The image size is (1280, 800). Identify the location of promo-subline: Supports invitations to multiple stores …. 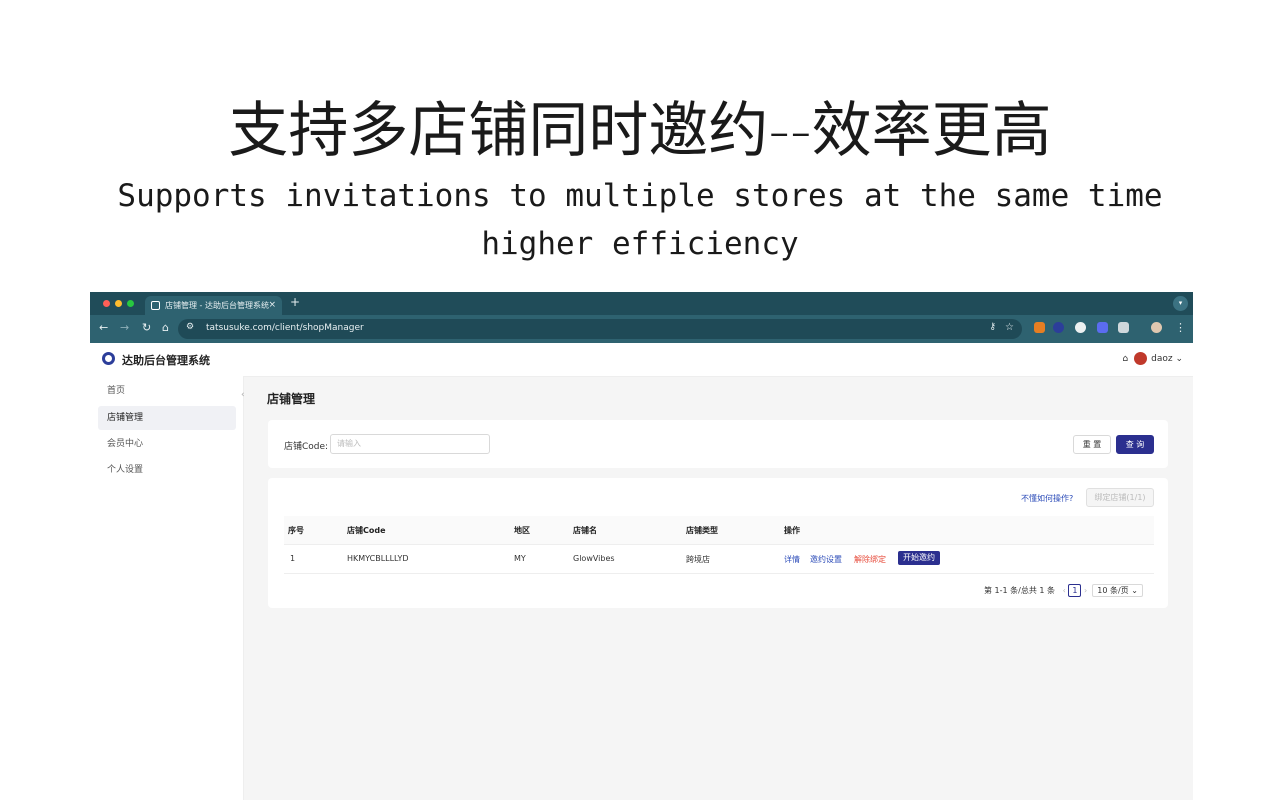
(640, 220).